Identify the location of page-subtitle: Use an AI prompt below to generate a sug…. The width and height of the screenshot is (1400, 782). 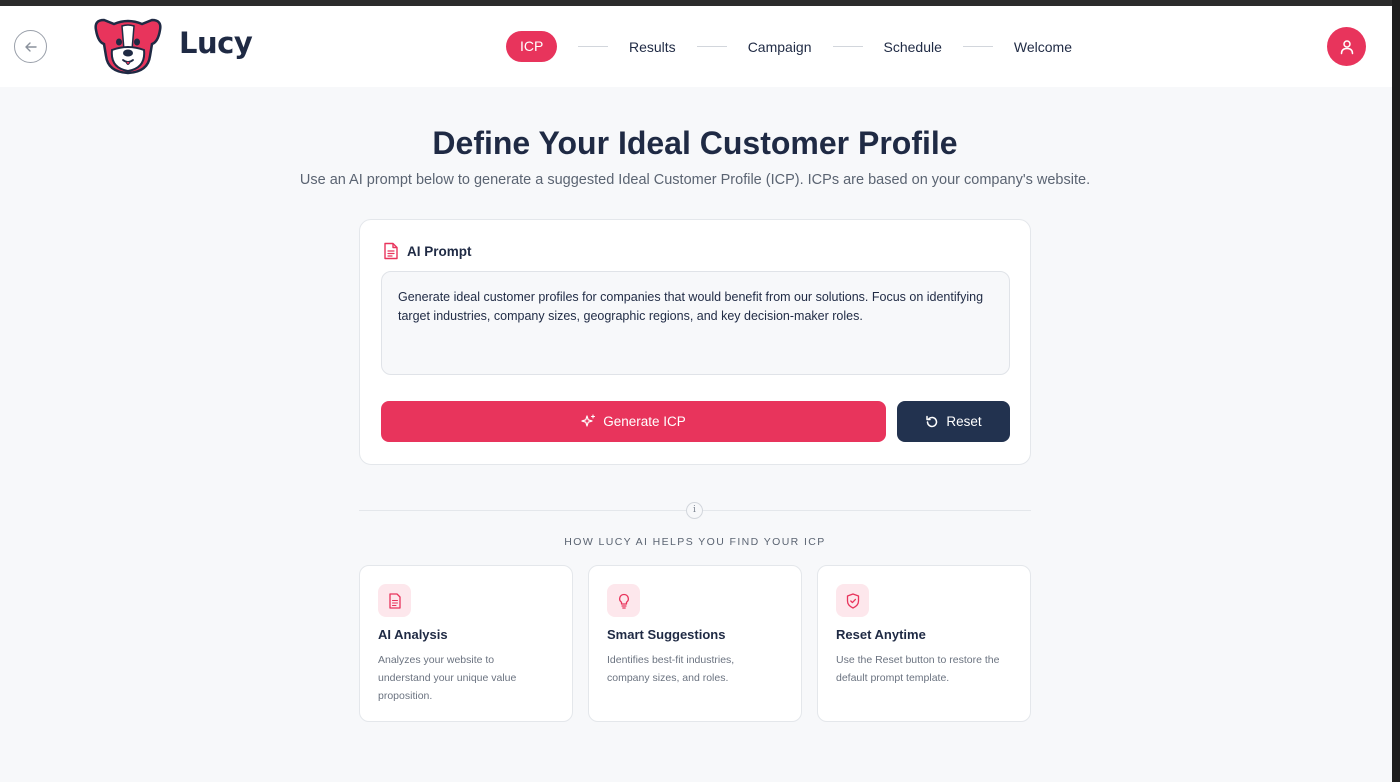
(695, 180).